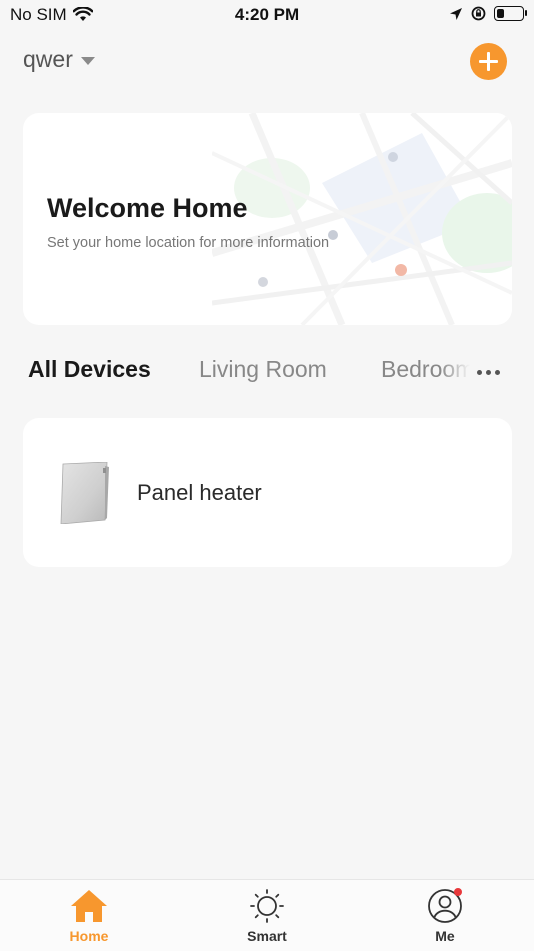  Describe the element at coordinates (478, 13) in the screenshot. I see `orientation-lock-icon` at that location.